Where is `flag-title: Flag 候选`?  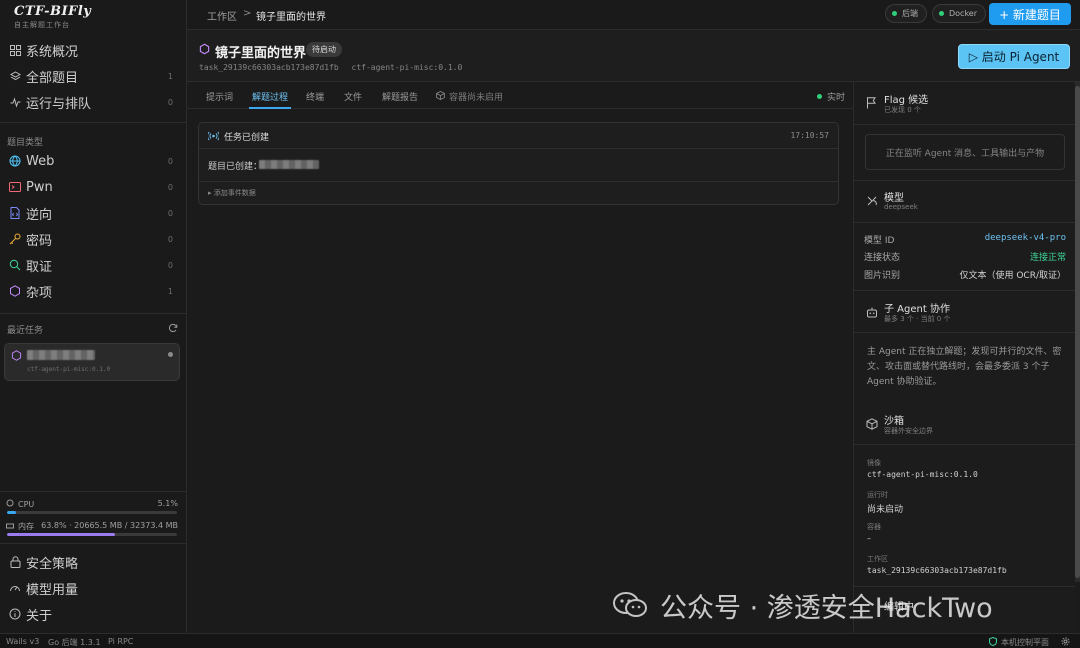 flag-title: Flag 候选 is located at coordinates (906, 100).